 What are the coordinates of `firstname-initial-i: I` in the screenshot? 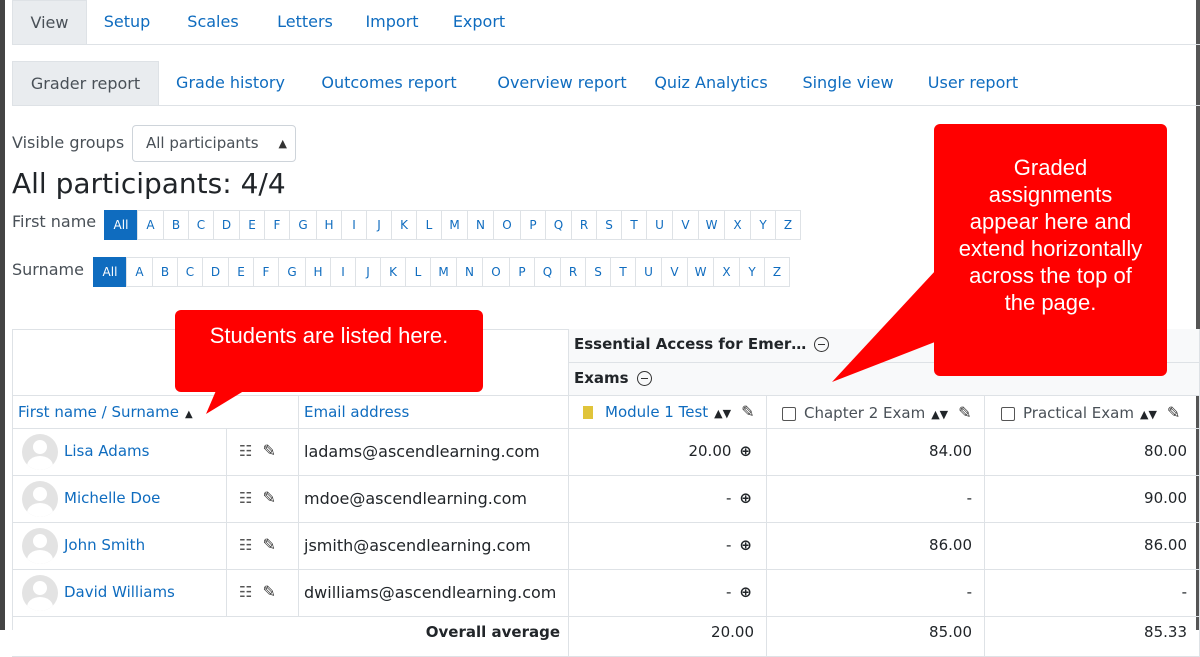 It's located at (354, 225).